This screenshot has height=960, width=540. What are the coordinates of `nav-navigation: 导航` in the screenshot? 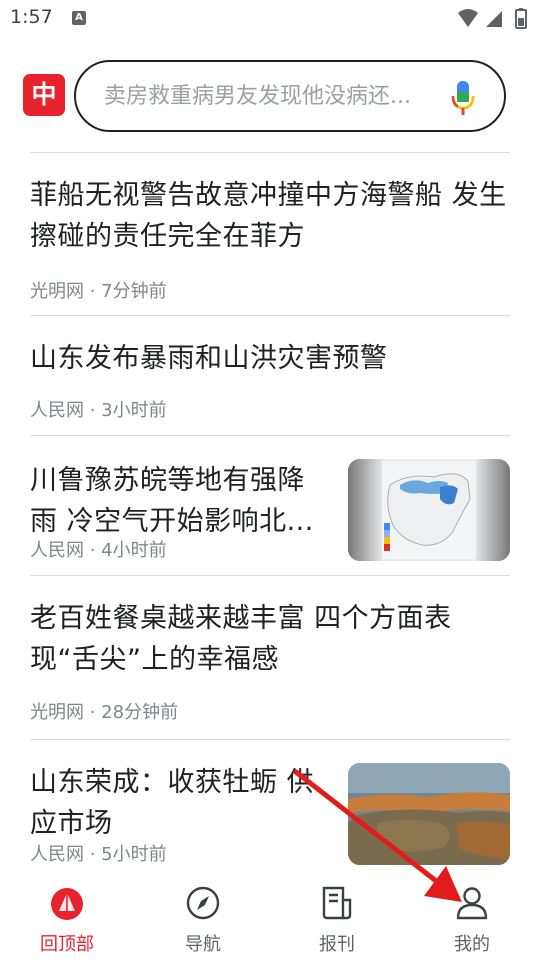 It's located at (203, 920).